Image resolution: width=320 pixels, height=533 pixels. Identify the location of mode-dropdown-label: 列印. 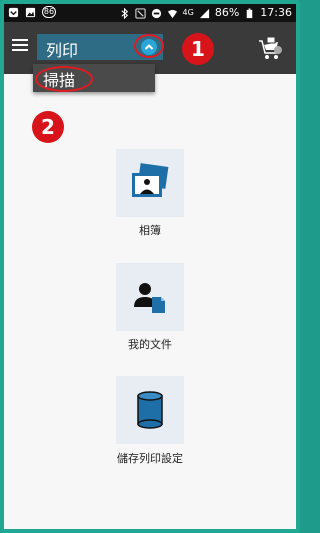
(62, 50).